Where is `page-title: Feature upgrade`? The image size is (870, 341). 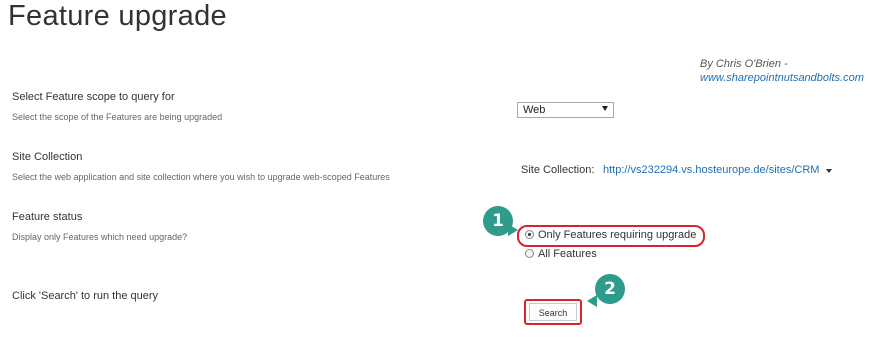
page-title: Feature upgrade is located at coordinates (117, 16).